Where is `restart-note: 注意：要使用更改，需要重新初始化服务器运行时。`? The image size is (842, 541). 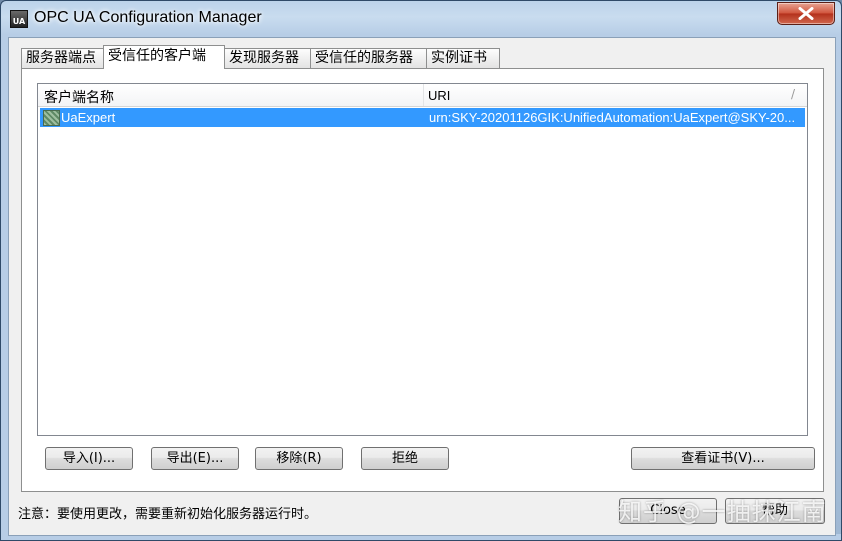
restart-note: 注意：要使用更改，需要重新初始化服务器运行时。 is located at coordinates (168, 514).